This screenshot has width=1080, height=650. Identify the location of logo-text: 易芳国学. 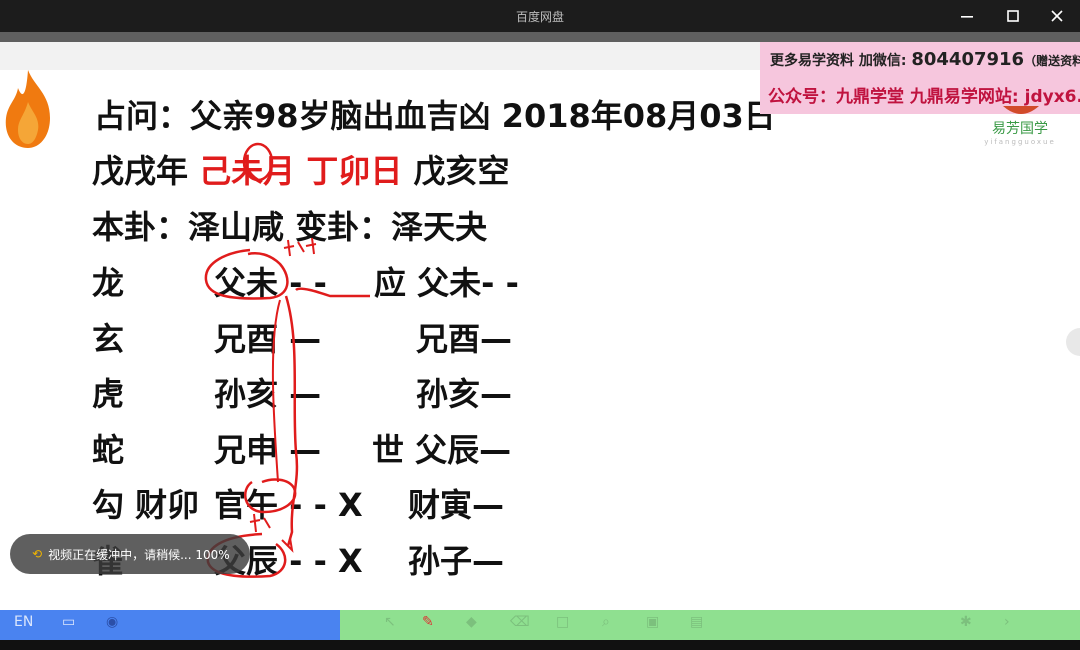
(1020, 129).